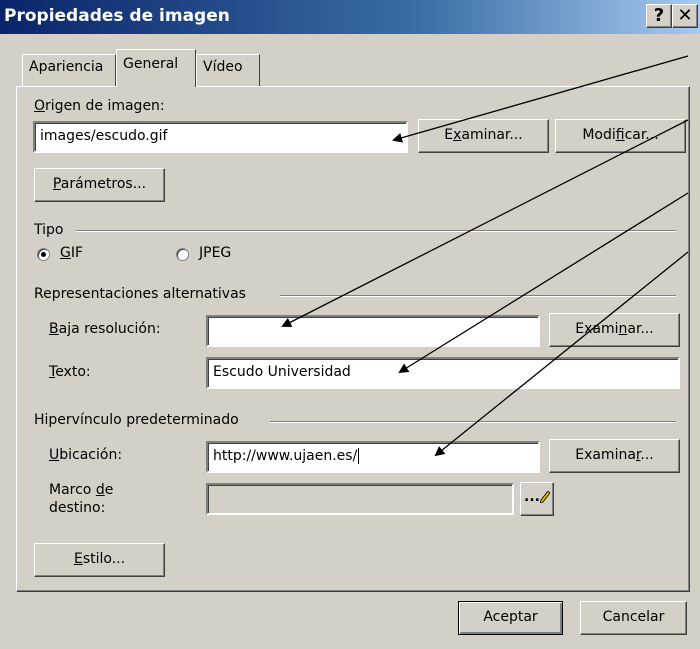 The height and width of the screenshot is (649, 700). What do you see at coordinates (81, 499) in the screenshot?
I see `marco-destino-label: Marco de destino:` at bounding box center [81, 499].